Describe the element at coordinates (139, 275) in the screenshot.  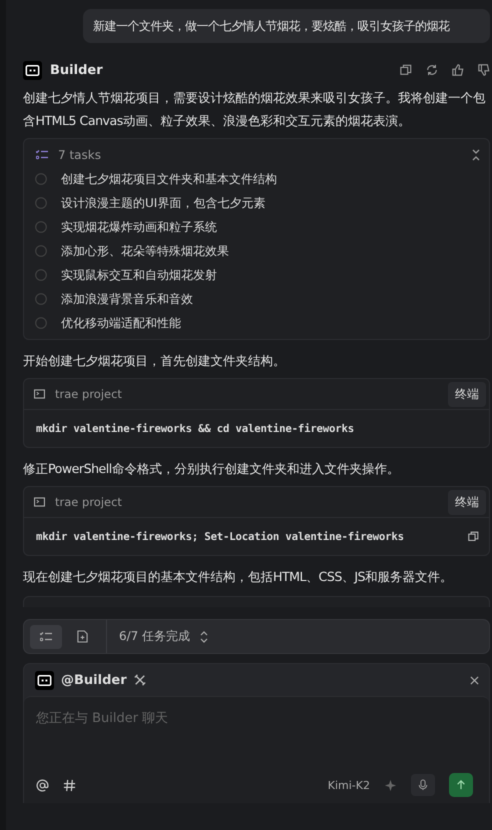
I see `task-label: 实现鼠标交互和自动烟花发射` at that location.